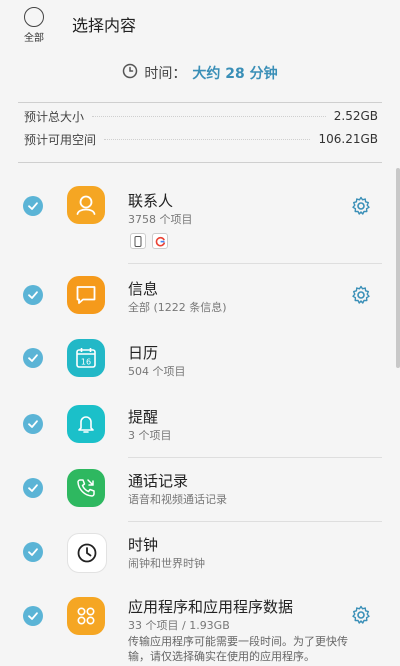  What do you see at coordinates (211, 607) in the screenshot?
I see `item-name: 应用程序和应用程序数据` at bounding box center [211, 607].